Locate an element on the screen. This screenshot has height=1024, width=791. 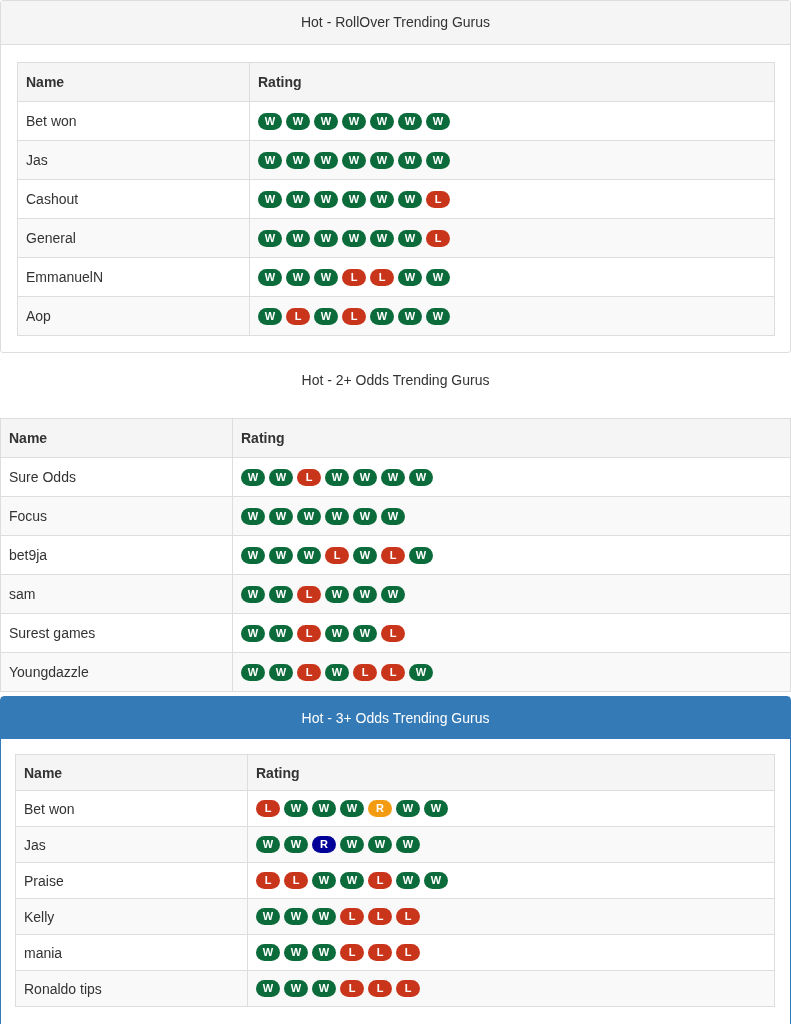
table-cell: Praise is located at coordinates (131, 880).